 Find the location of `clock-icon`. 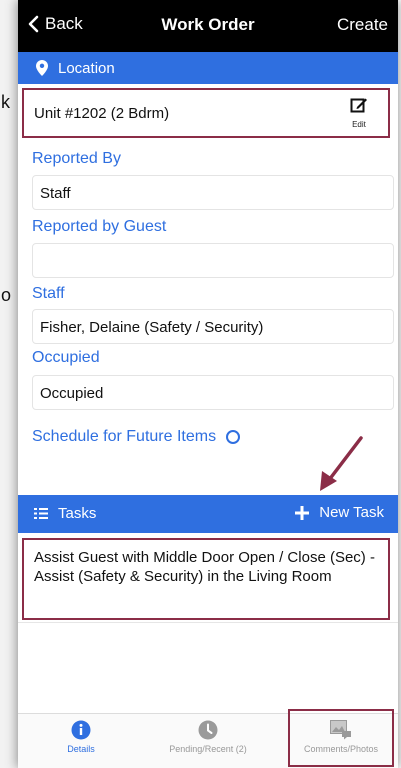

clock-icon is located at coordinates (208, 730).